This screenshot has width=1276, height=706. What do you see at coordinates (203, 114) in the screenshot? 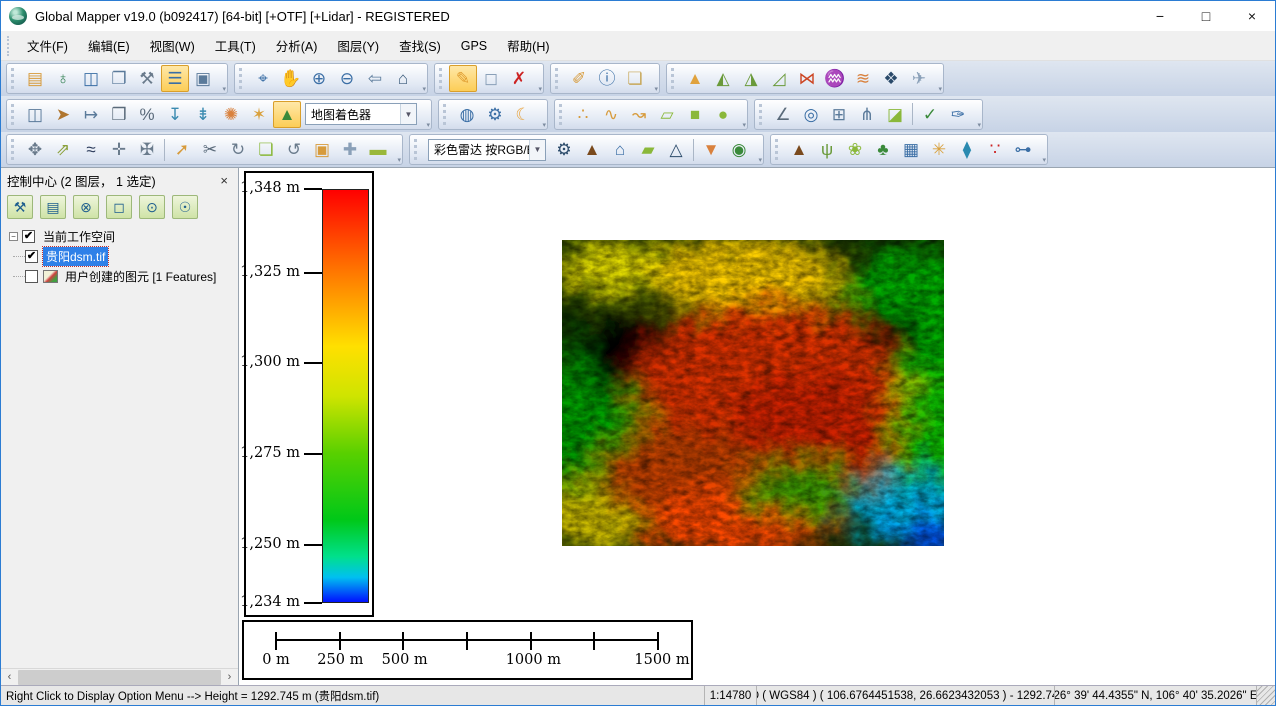
I see `water-level-drop-button: ⇟` at bounding box center [203, 114].